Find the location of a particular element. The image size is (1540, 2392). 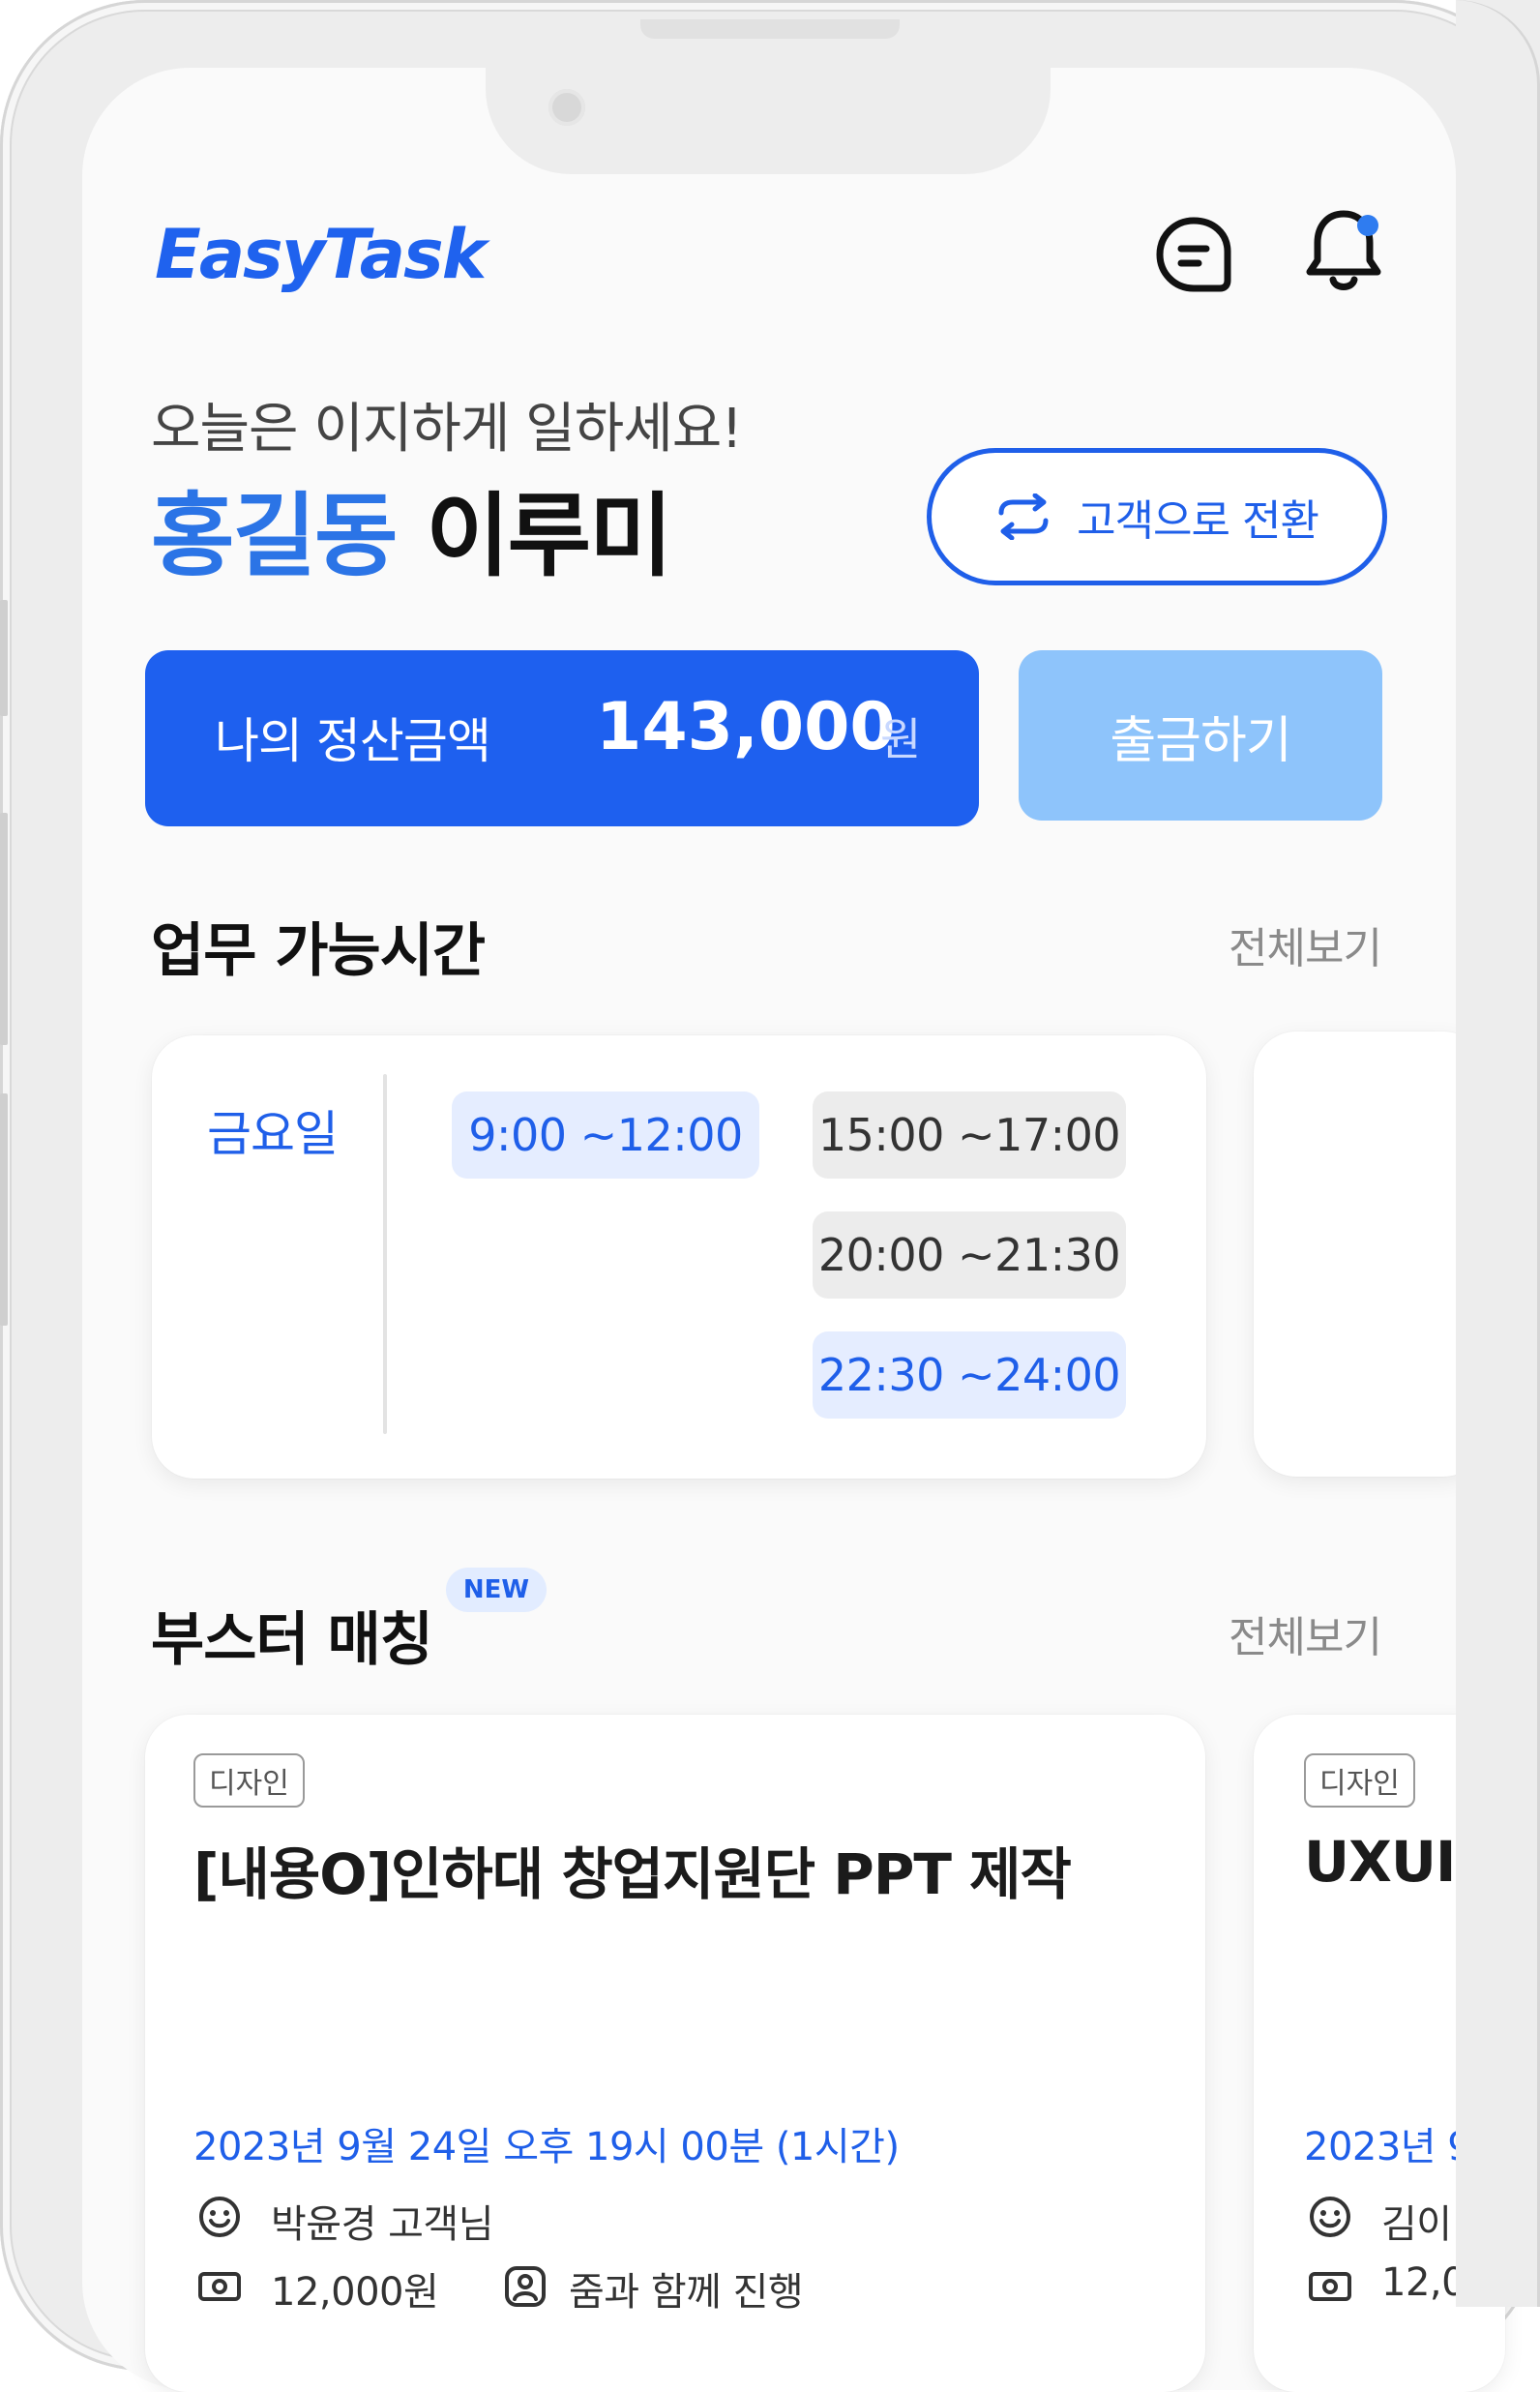

app-logo: EasyTask is located at coordinates (321, 254).